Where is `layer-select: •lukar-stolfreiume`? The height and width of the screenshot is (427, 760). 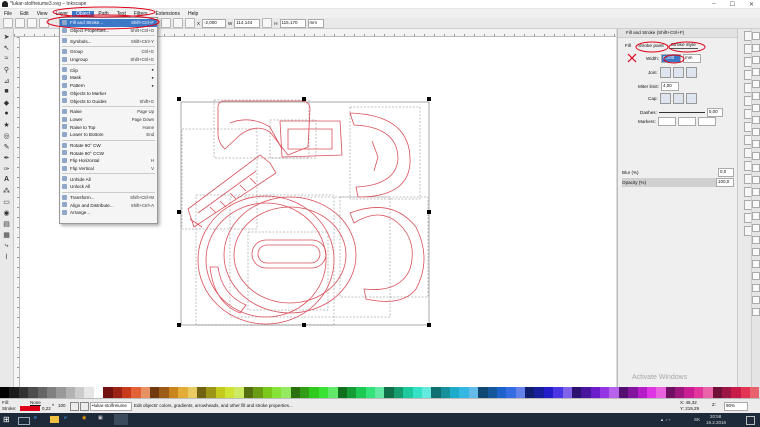 layer-select: •lukar-stolfreiume is located at coordinates (111, 406).